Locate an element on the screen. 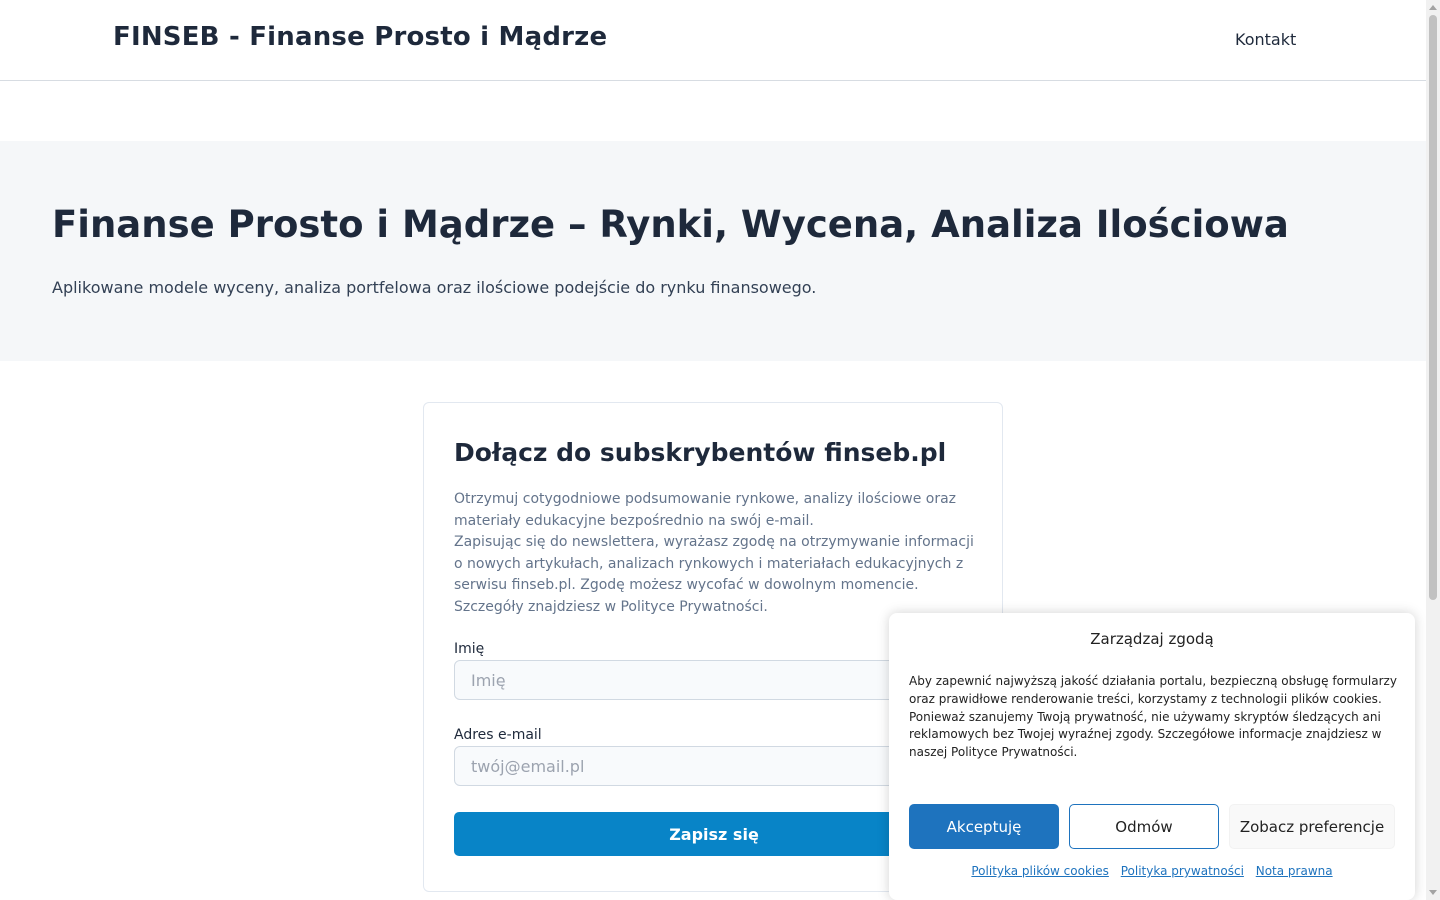 The height and width of the screenshot is (900, 1440). email-label: Adres e-mail is located at coordinates (498, 735).